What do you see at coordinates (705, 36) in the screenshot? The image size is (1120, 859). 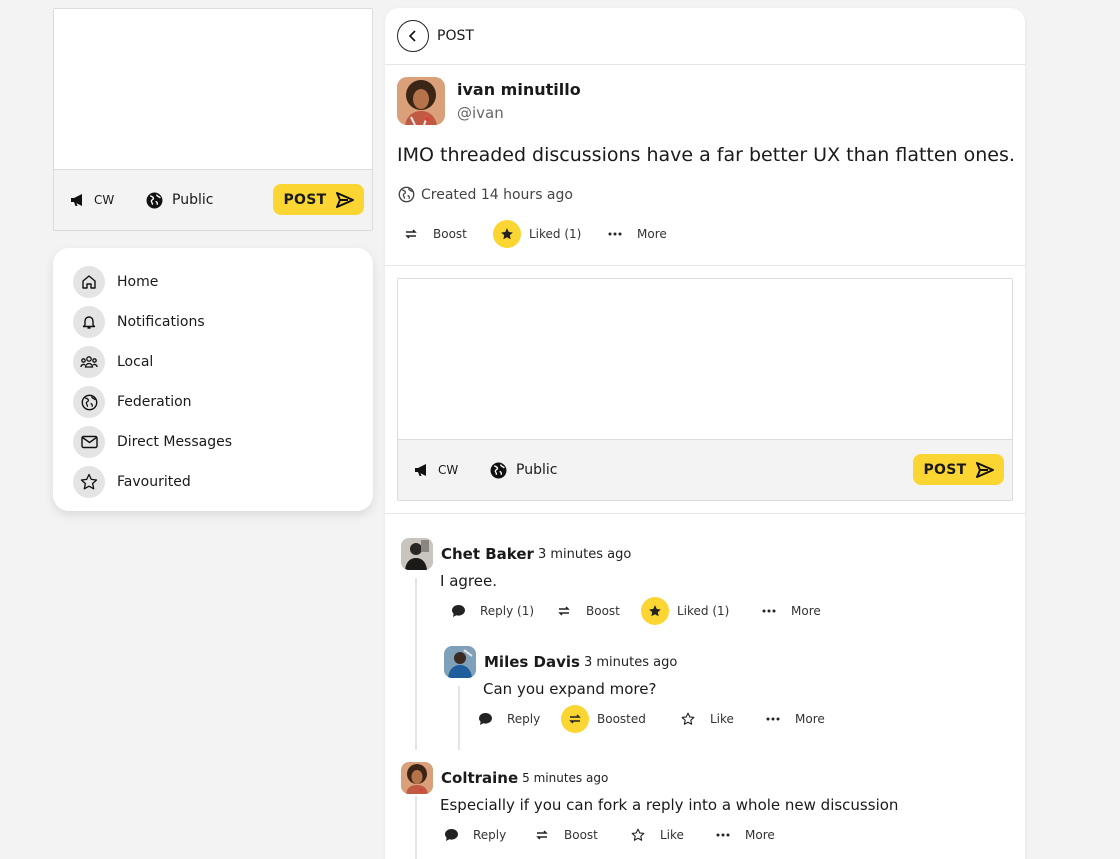 I see `thread-header: POST` at bounding box center [705, 36].